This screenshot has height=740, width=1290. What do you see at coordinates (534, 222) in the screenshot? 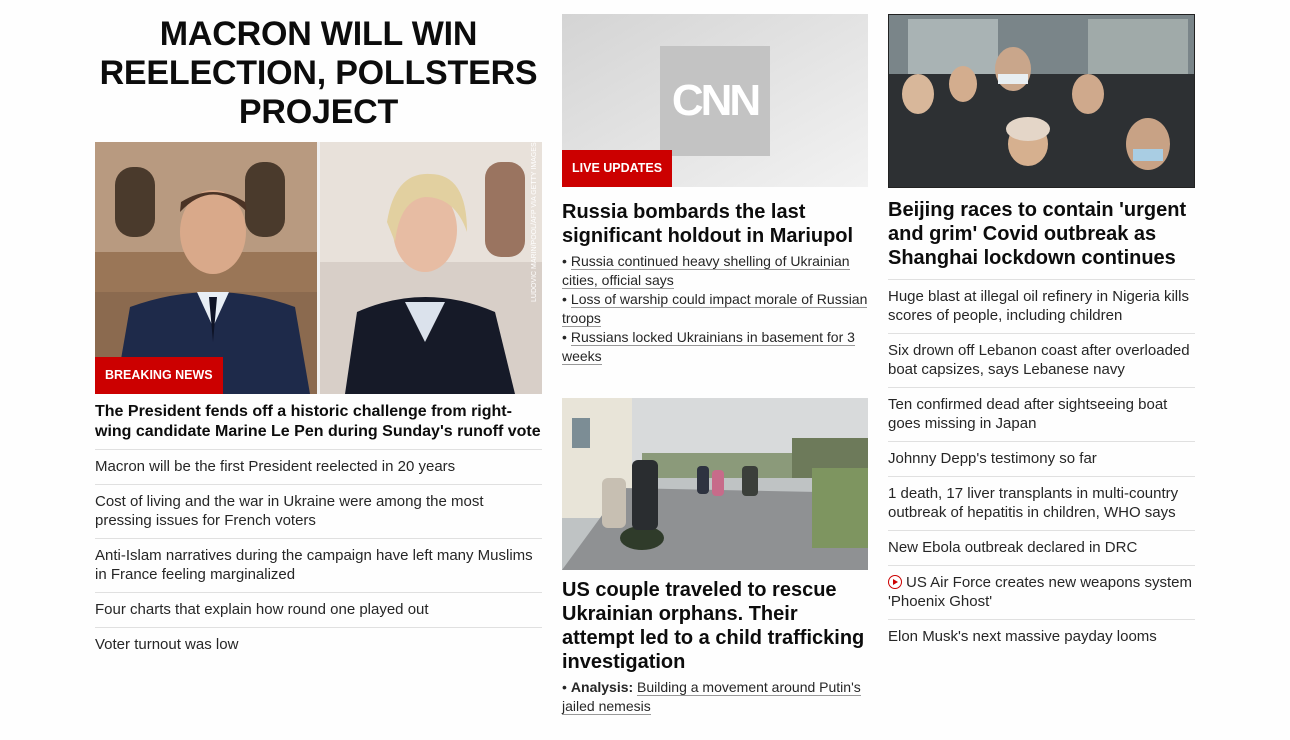
I see `photo-credit: LUDOVIC MARIN/POOL/AFP VIA GETTY IMAGES` at bounding box center [534, 222].